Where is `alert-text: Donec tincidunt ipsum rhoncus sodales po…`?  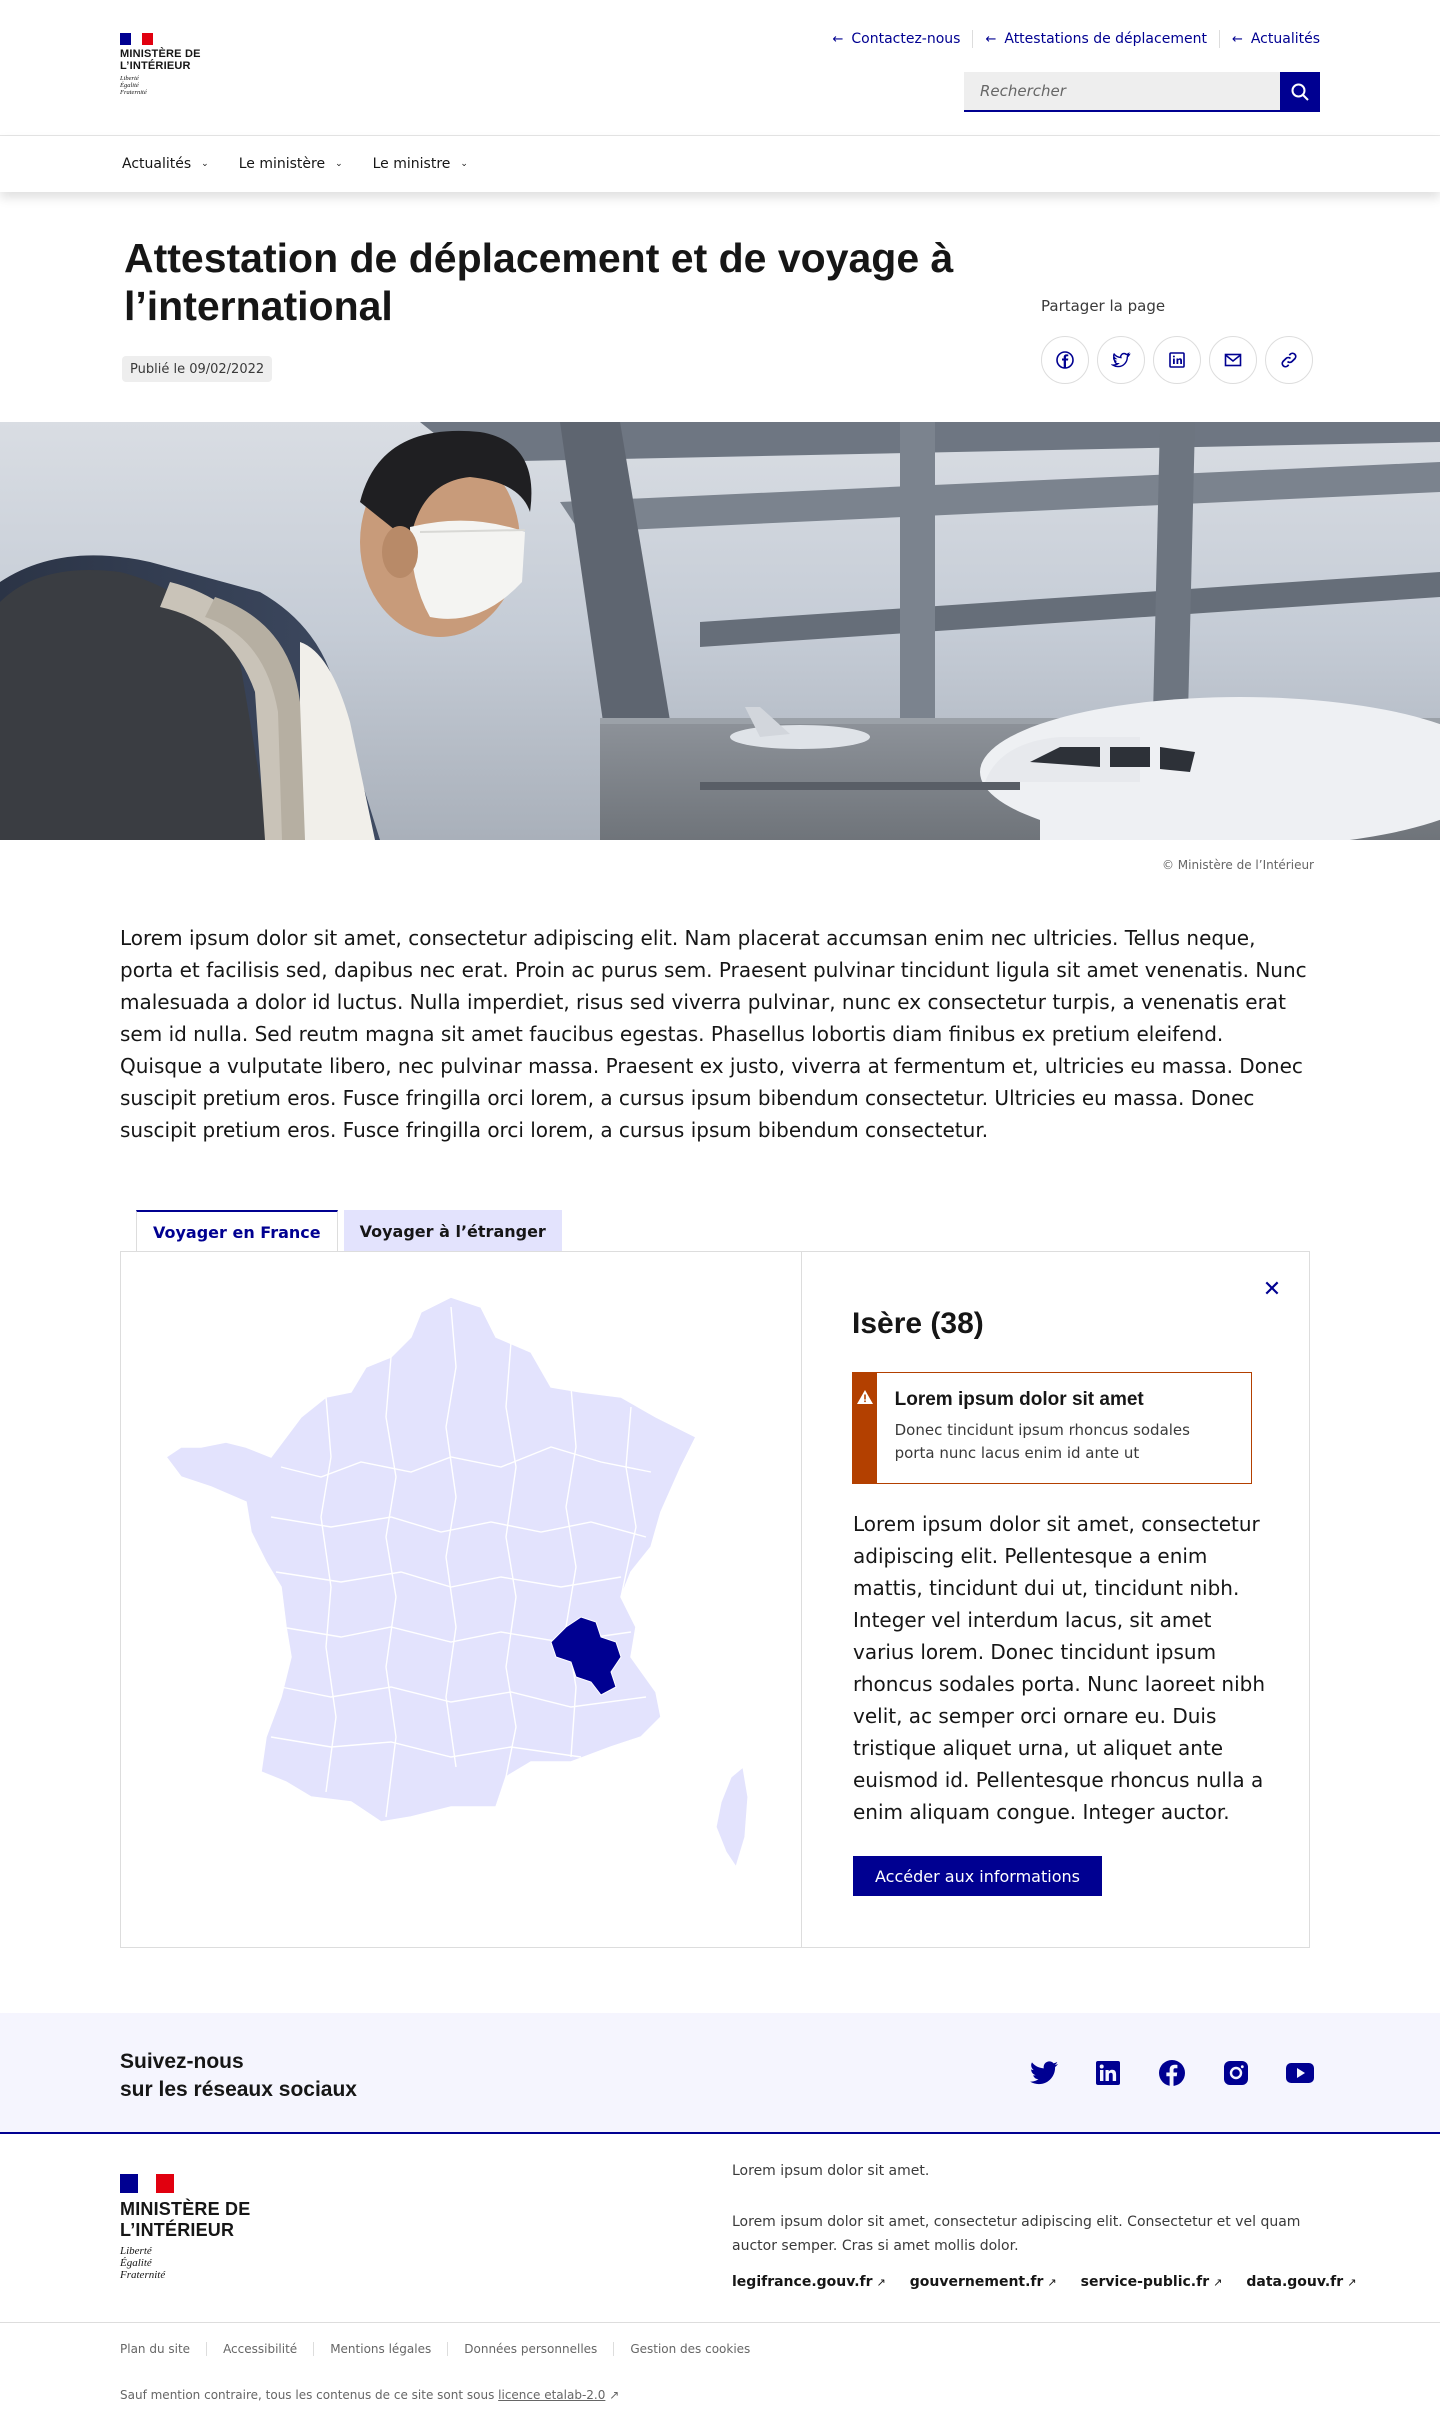 alert-text: Donec tincidunt ipsum rhoncus sodales po… is located at coordinates (1042, 1441).